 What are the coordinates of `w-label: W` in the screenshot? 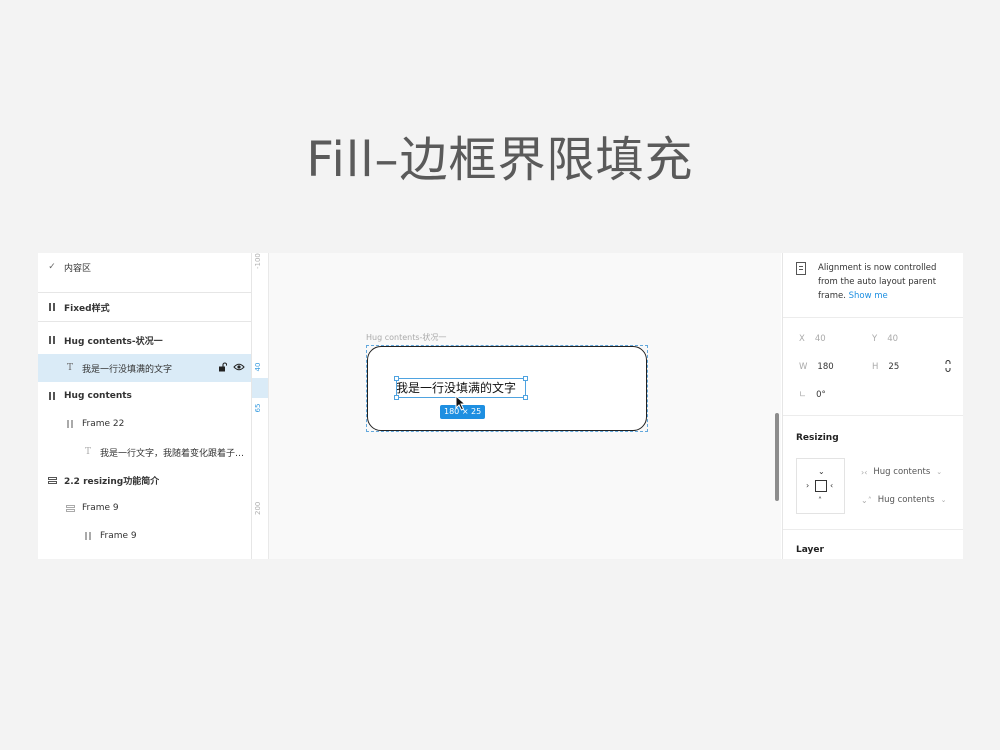 It's located at (803, 367).